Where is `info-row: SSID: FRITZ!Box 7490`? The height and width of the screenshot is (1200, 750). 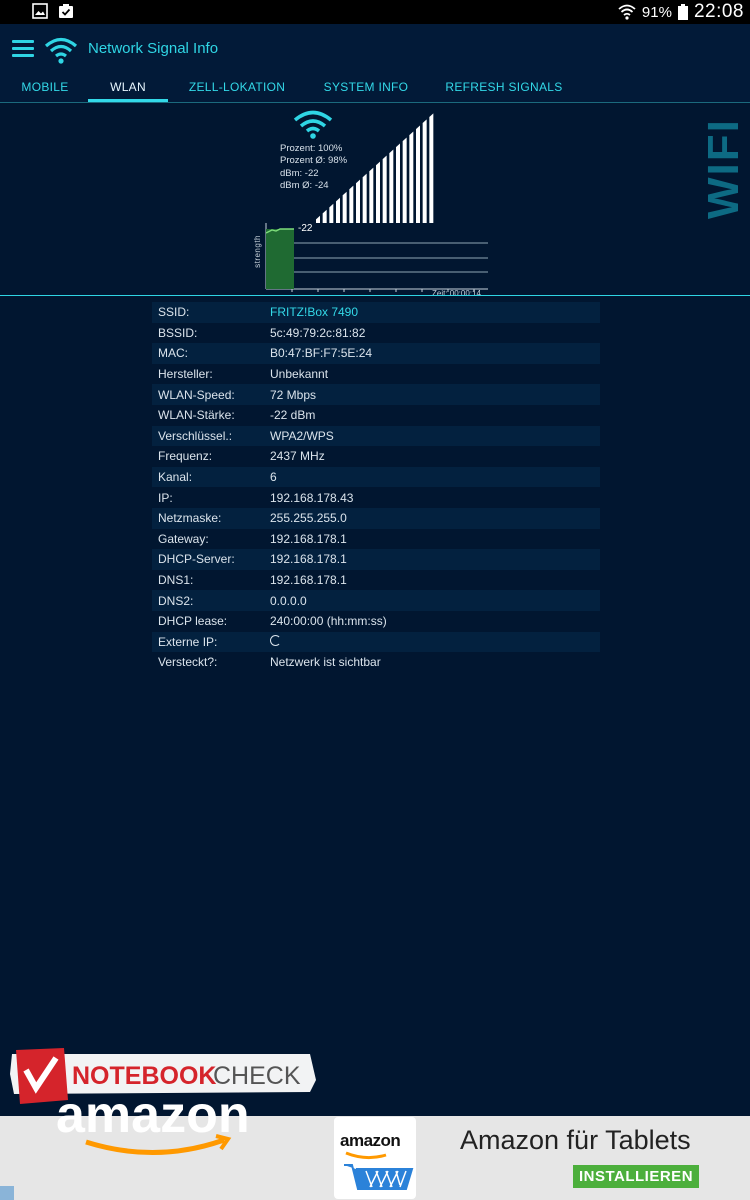 info-row: SSID: FRITZ!Box 7490 is located at coordinates (376, 312).